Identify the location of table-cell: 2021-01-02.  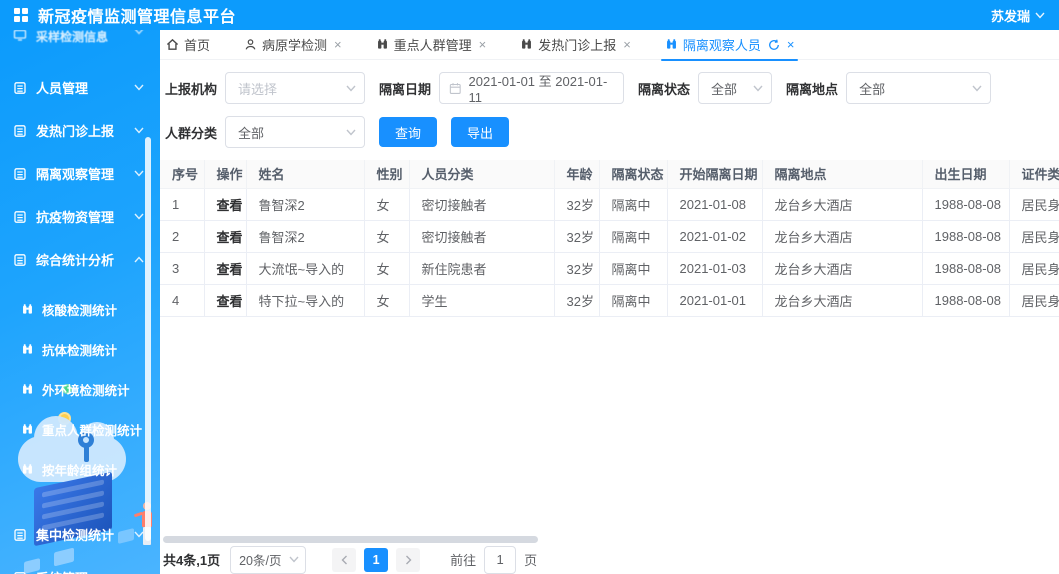
(714, 236).